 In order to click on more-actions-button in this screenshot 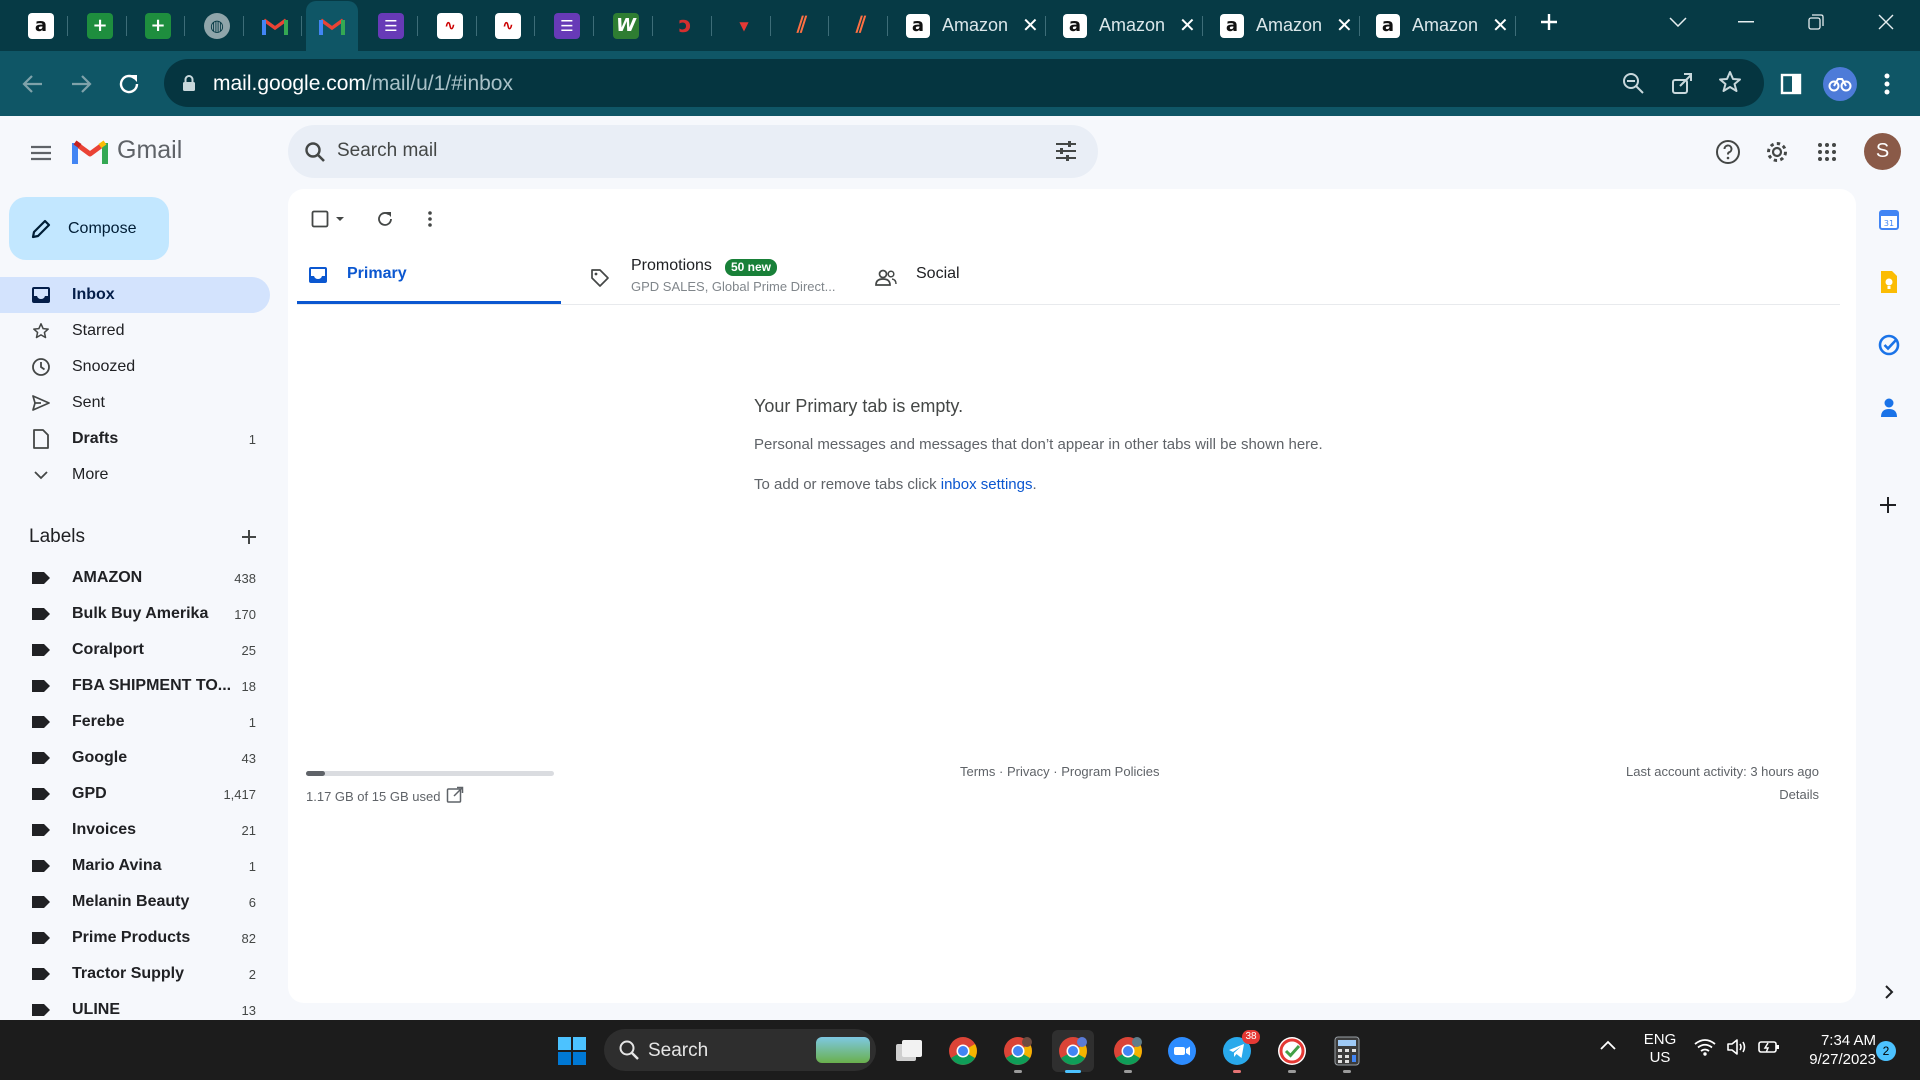, I will do `click(430, 219)`.